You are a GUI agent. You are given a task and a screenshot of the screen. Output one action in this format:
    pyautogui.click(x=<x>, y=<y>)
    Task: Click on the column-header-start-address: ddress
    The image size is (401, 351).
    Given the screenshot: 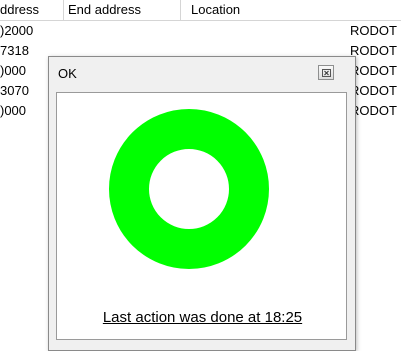 What is the action you would take?
    pyautogui.click(x=32, y=10)
    